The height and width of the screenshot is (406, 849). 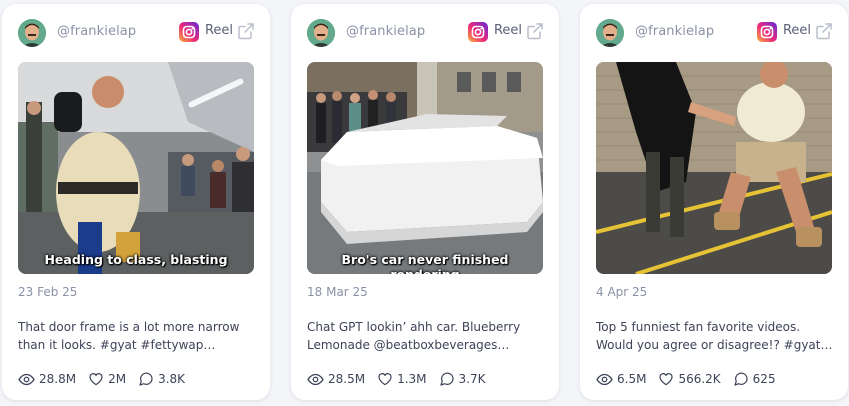 I want to click on video-caption: Bro's car never finished rendering, so click(x=425, y=263).